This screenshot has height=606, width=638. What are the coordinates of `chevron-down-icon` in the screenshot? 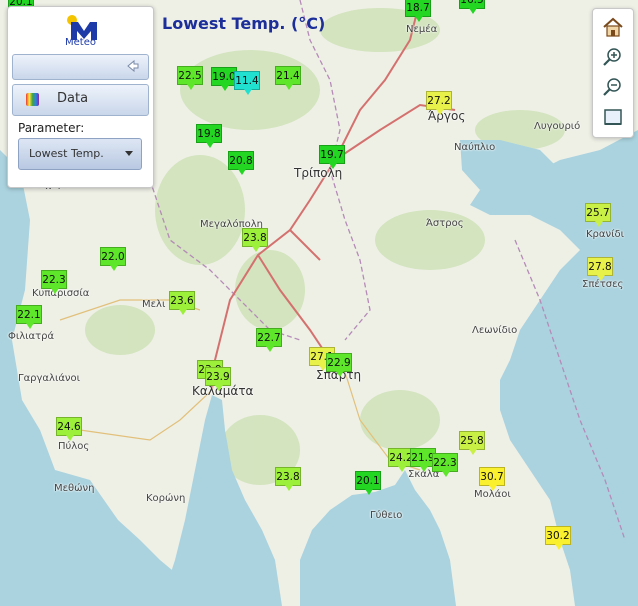 It's located at (129, 153).